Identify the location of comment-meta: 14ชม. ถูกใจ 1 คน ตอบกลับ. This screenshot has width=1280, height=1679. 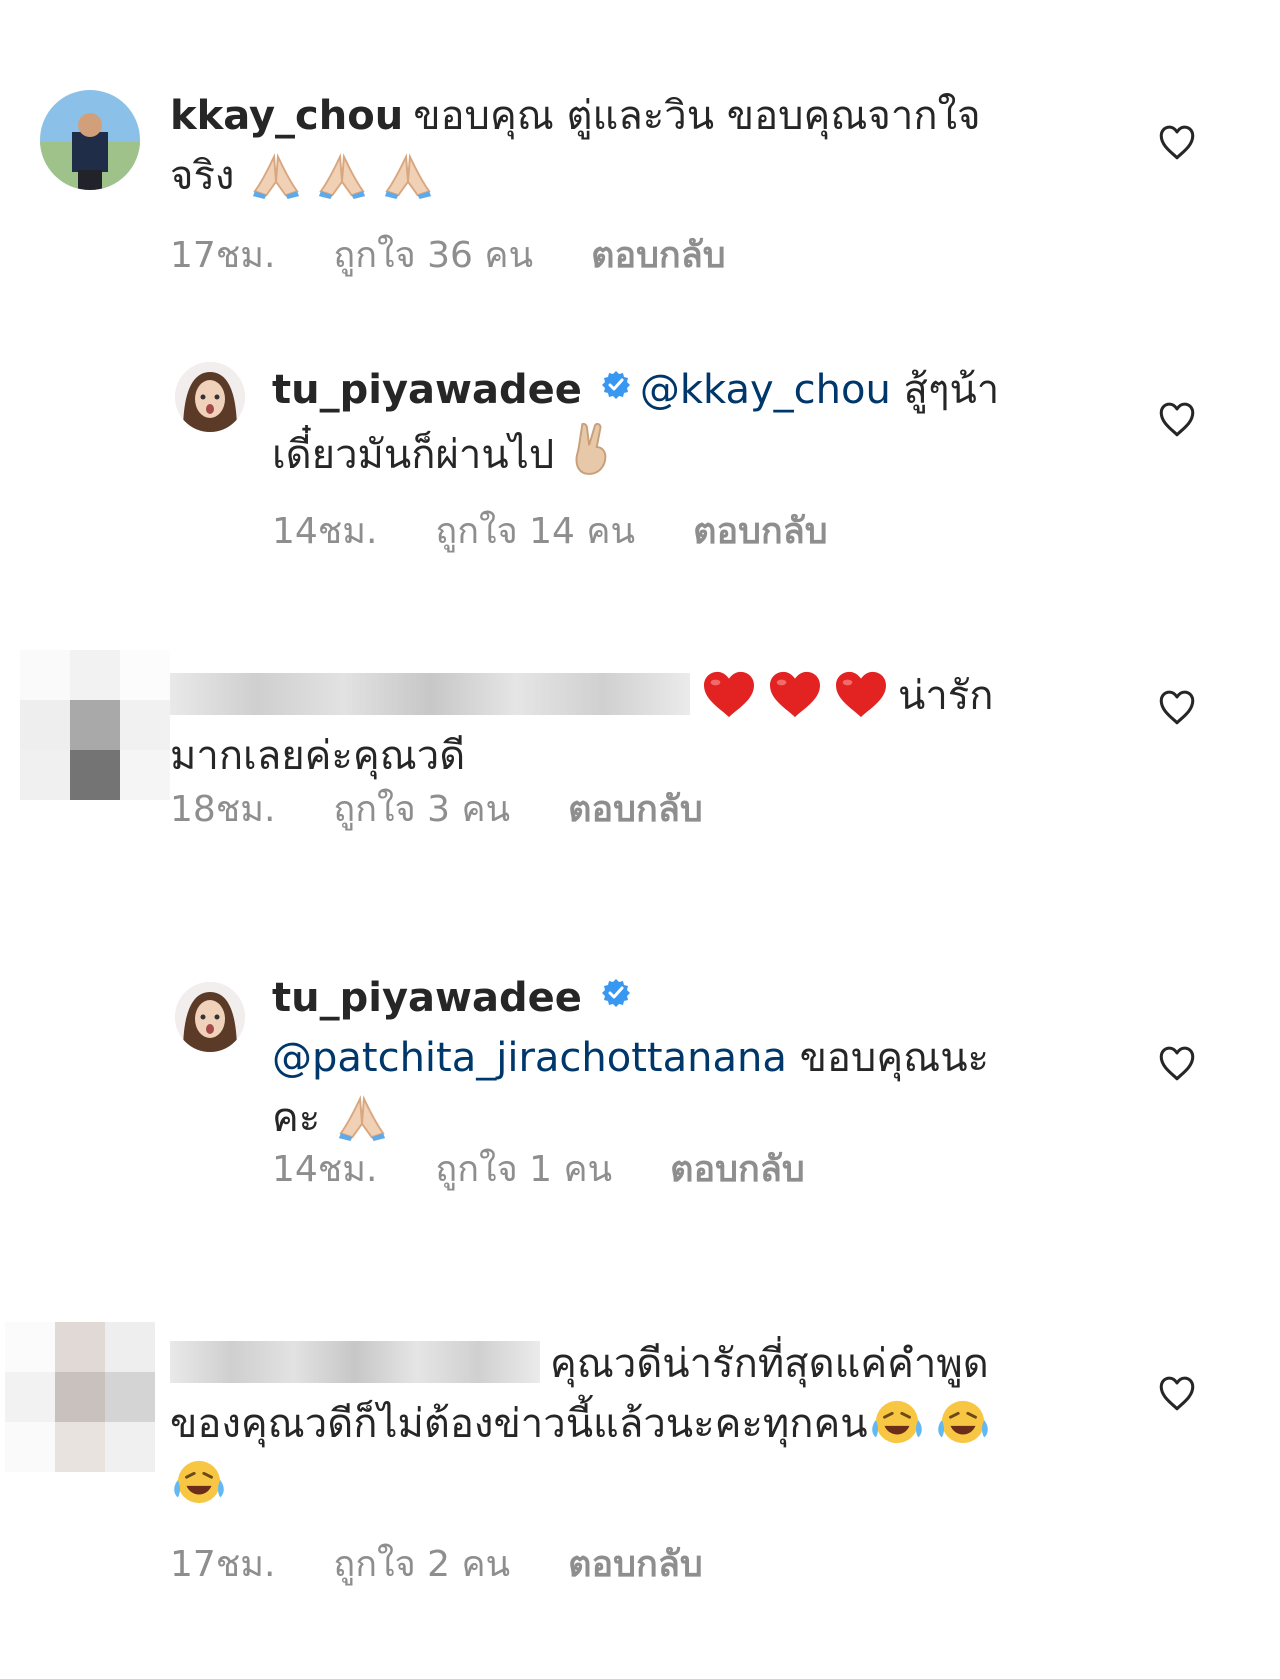
(538, 1168).